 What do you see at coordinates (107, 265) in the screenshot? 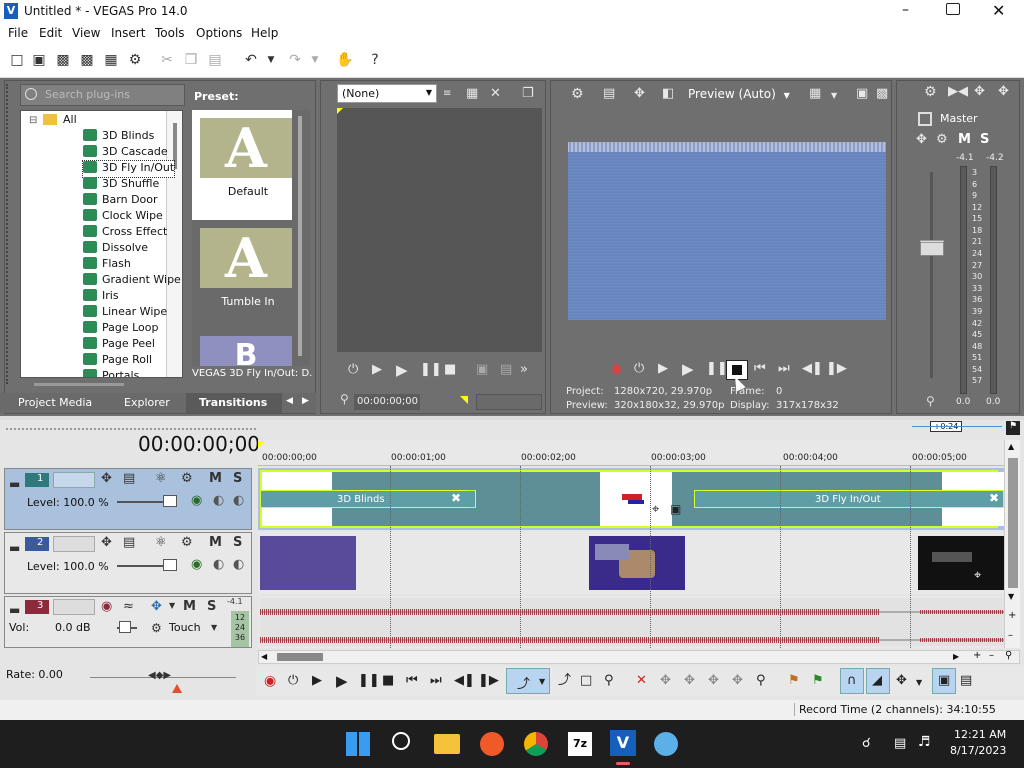
I see `plugin-item: Flash` at bounding box center [107, 265].